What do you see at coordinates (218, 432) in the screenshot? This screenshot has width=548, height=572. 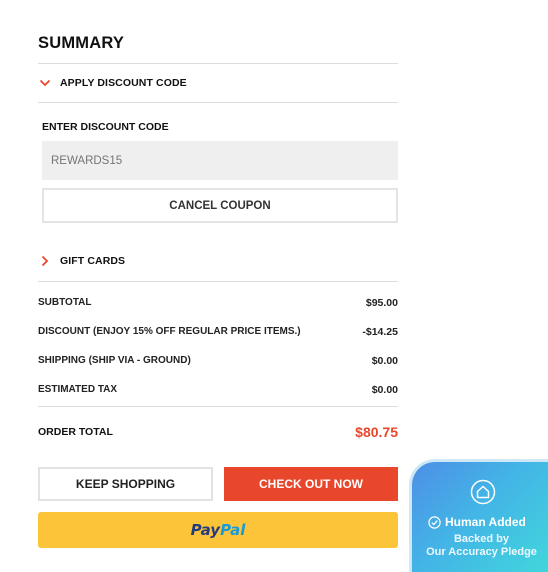 I see `order-total-row: ORDER TOTAL $80.75` at bounding box center [218, 432].